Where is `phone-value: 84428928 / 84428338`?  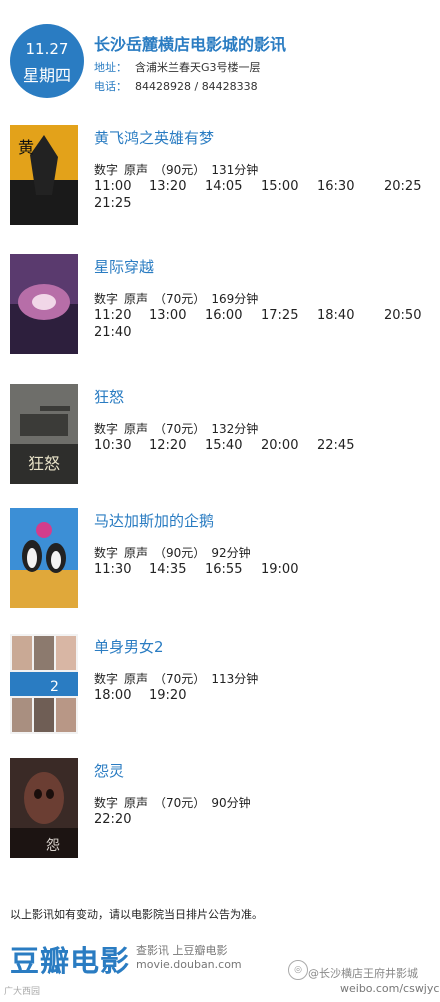 phone-value: 84428928 / 84428338 is located at coordinates (196, 86).